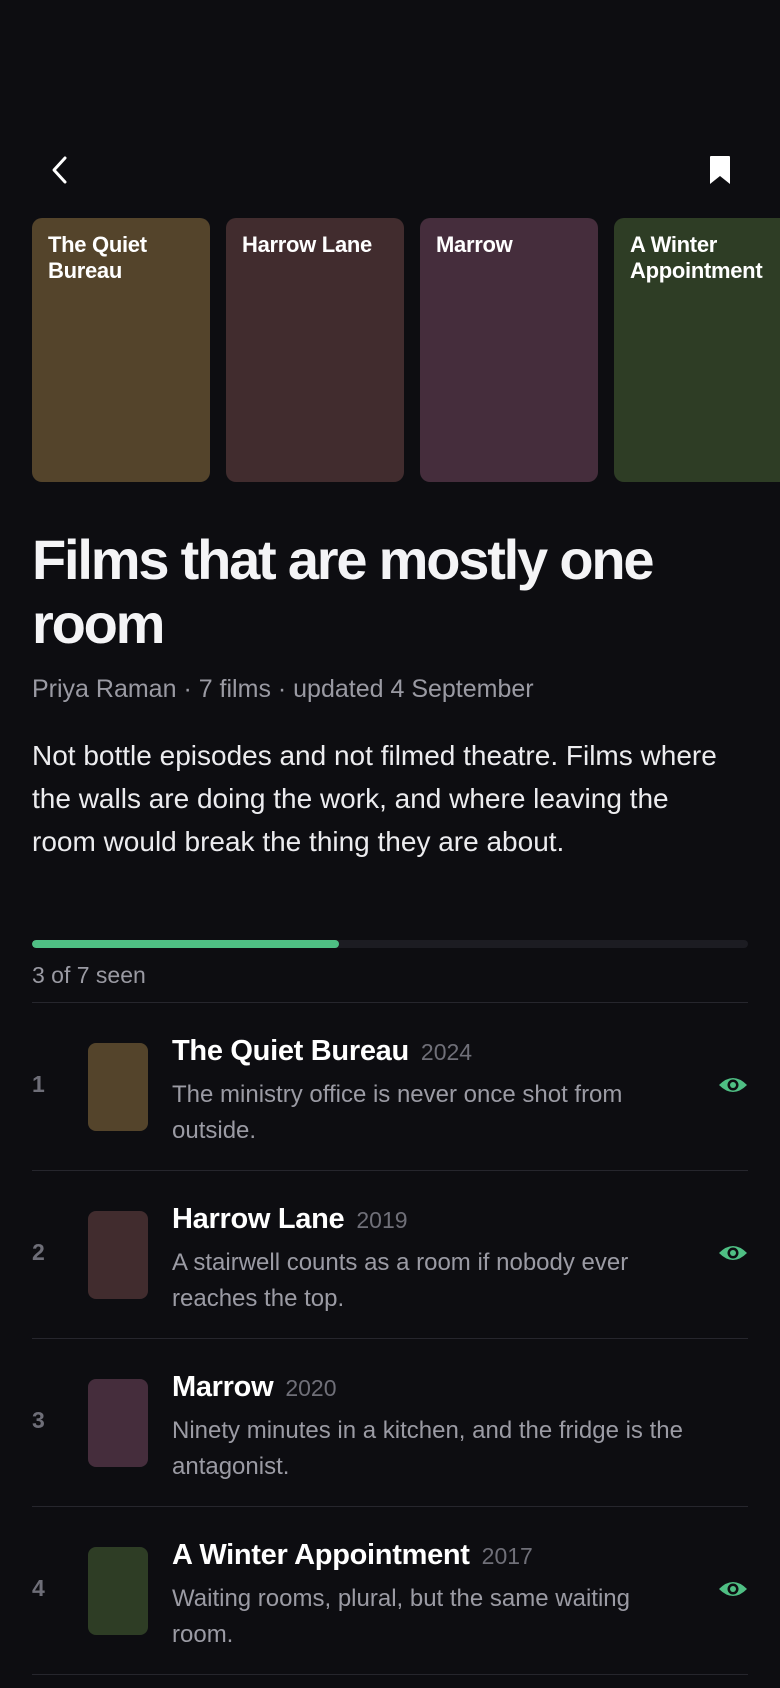  Describe the element at coordinates (121, 350) in the screenshot. I see `poster-card: The Quiet Bureau` at that location.